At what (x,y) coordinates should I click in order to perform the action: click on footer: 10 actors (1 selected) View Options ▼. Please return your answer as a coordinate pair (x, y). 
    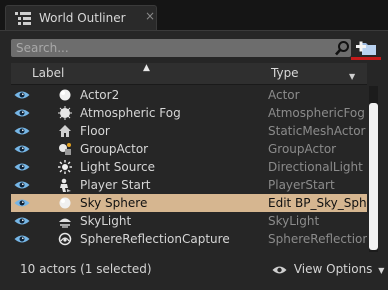
    Looking at the image, I should click on (194, 271).